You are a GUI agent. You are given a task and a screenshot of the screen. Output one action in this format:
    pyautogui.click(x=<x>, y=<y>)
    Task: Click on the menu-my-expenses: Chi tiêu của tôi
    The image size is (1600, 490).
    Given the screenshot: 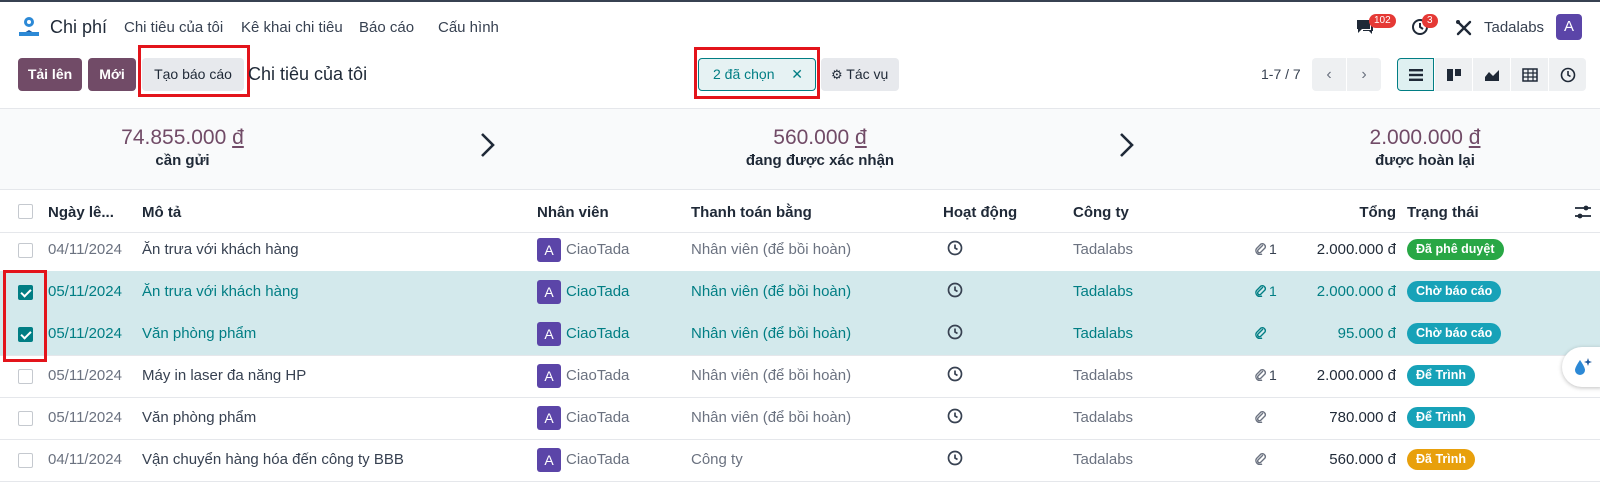 What is the action you would take?
    pyautogui.click(x=173, y=27)
    